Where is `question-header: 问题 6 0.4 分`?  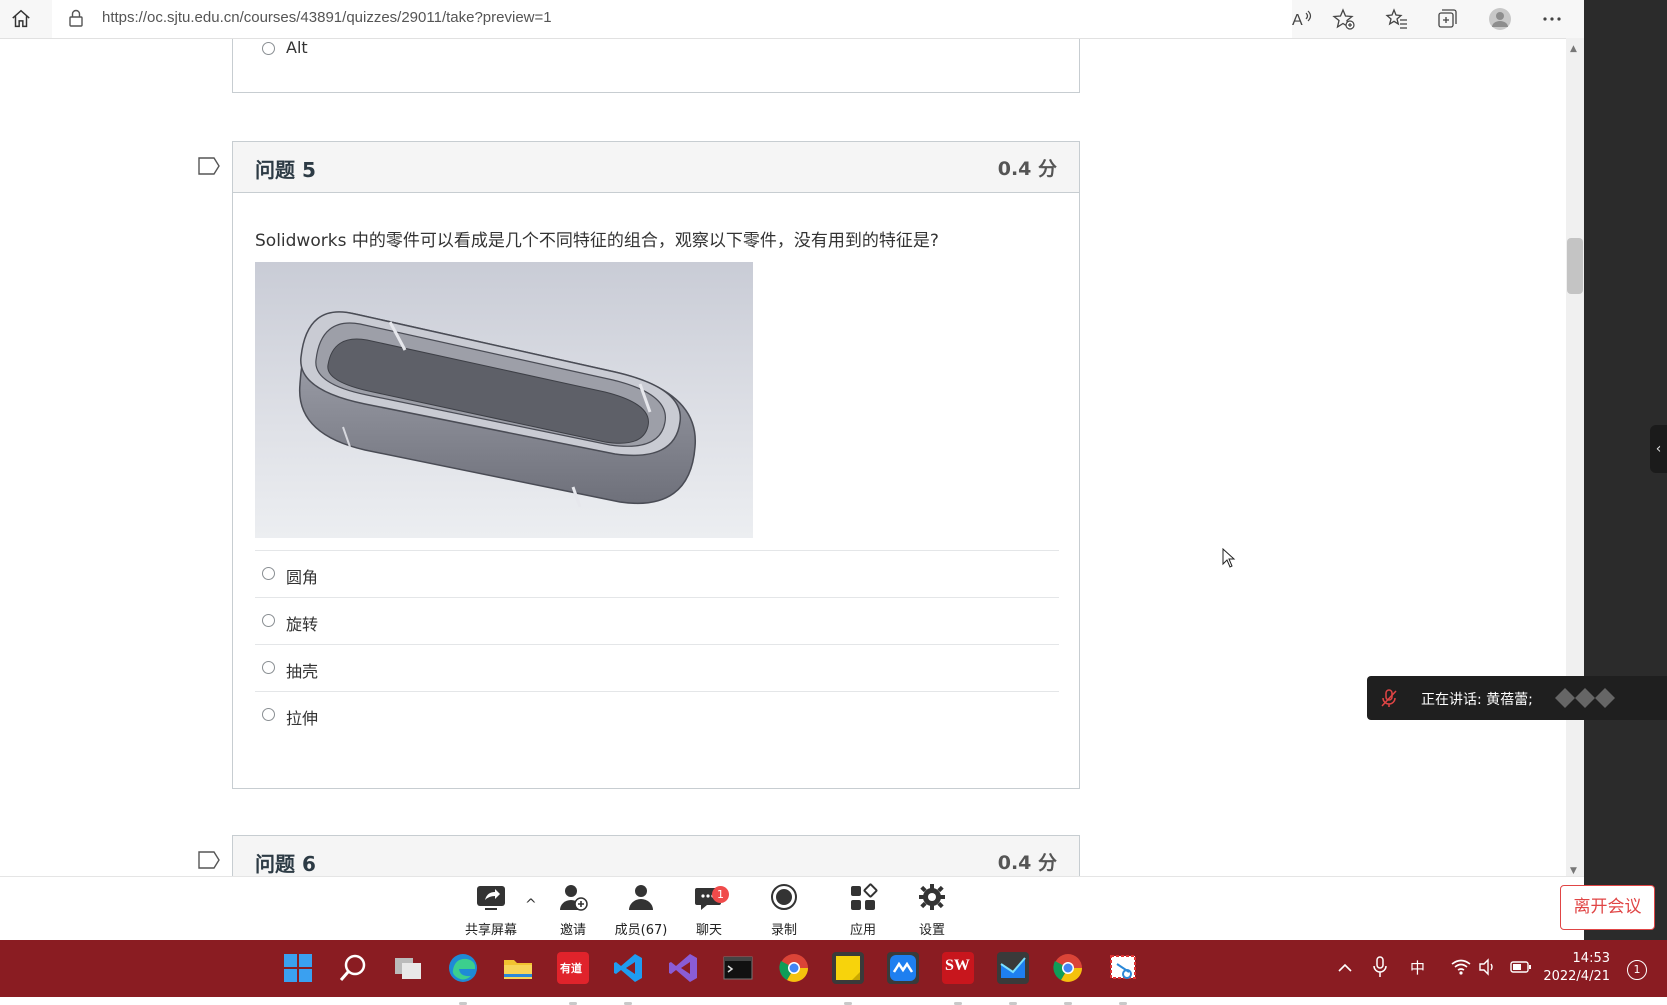
question-header: 问题 6 0.4 分 is located at coordinates (656, 856).